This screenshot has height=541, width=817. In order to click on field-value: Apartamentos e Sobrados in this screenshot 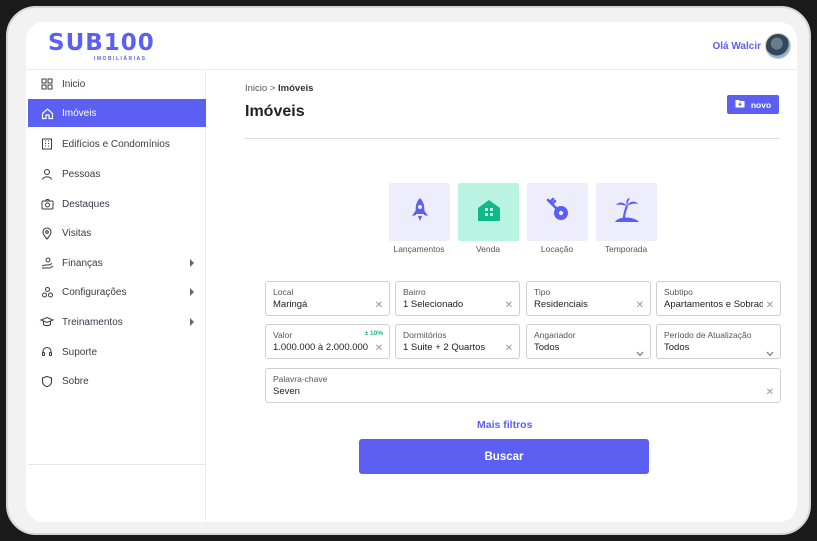, I will do `click(713, 304)`.